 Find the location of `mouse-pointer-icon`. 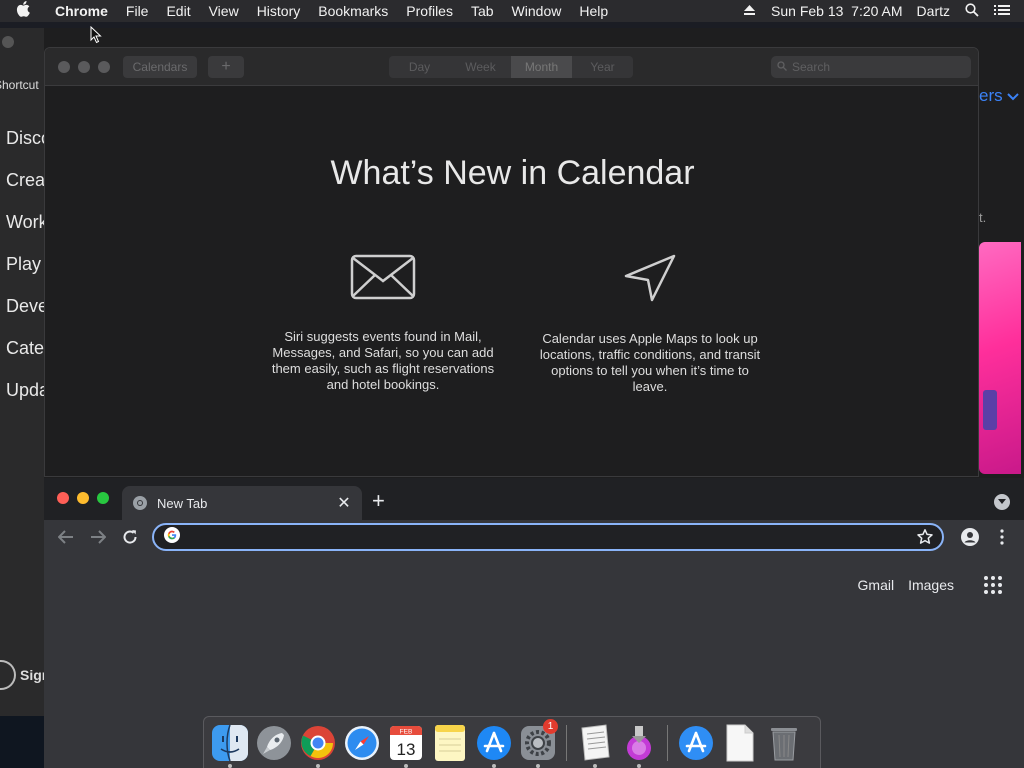

mouse-pointer-icon is located at coordinates (96, 37).